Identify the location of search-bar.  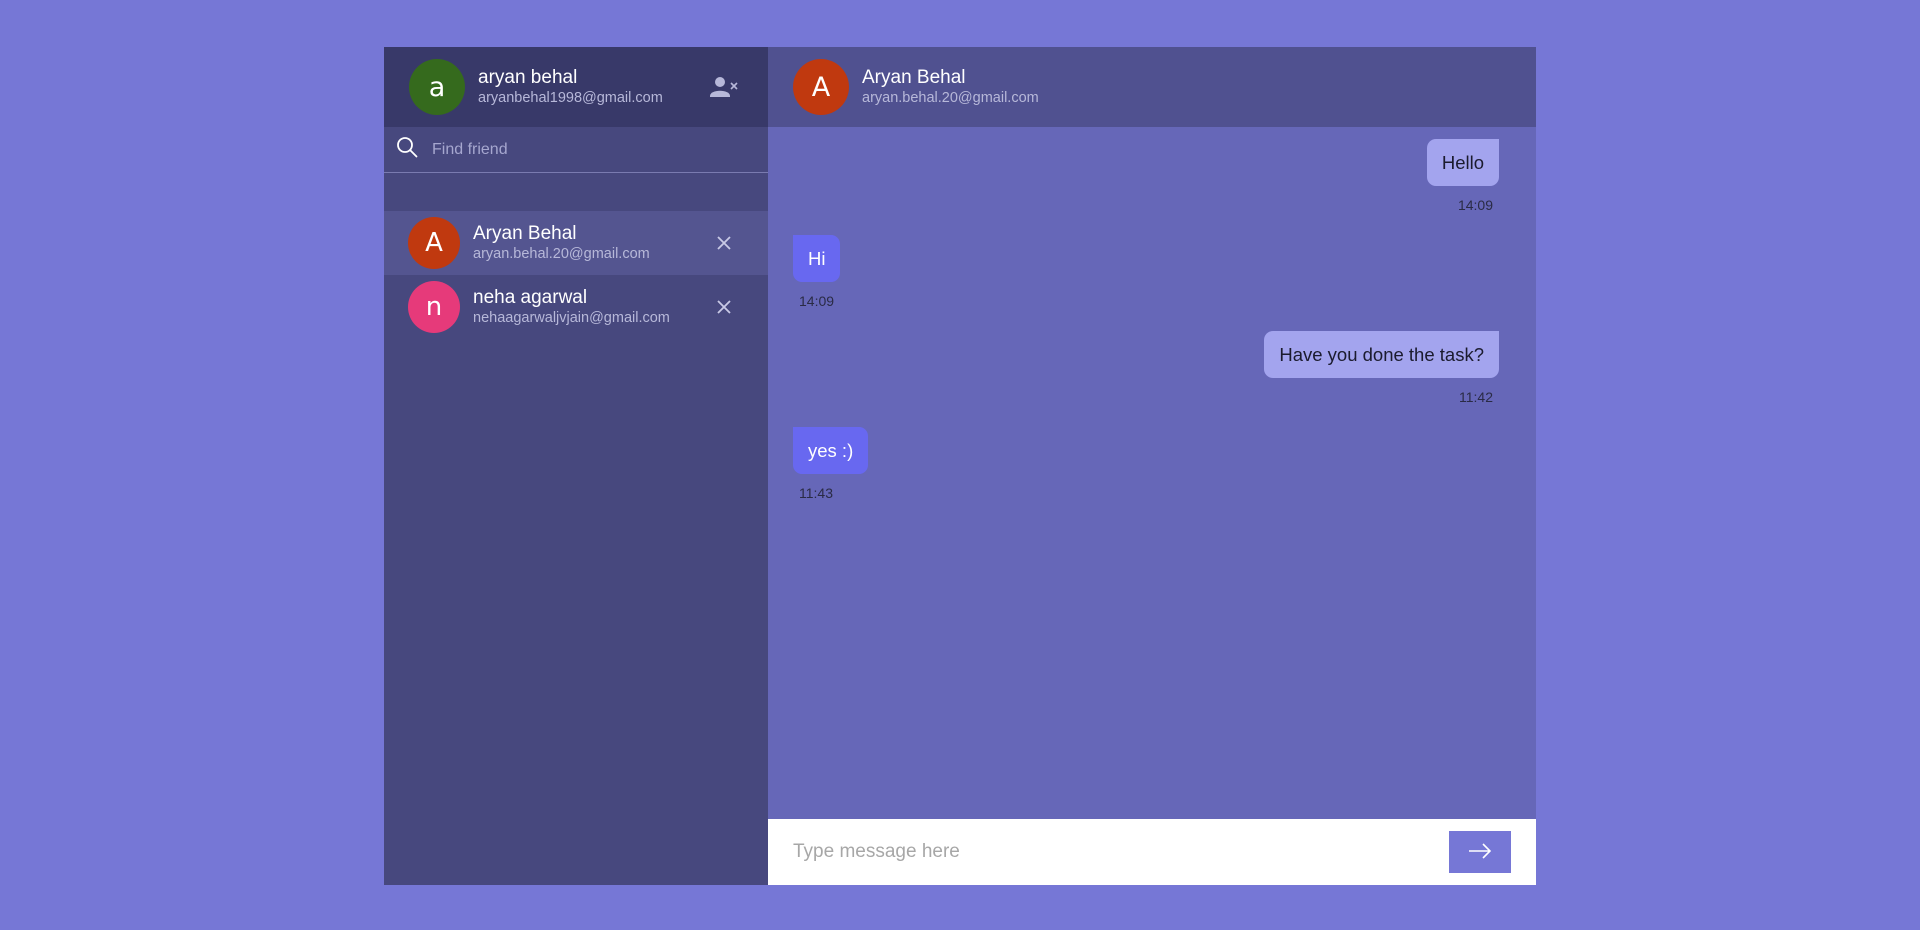
(576, 150).